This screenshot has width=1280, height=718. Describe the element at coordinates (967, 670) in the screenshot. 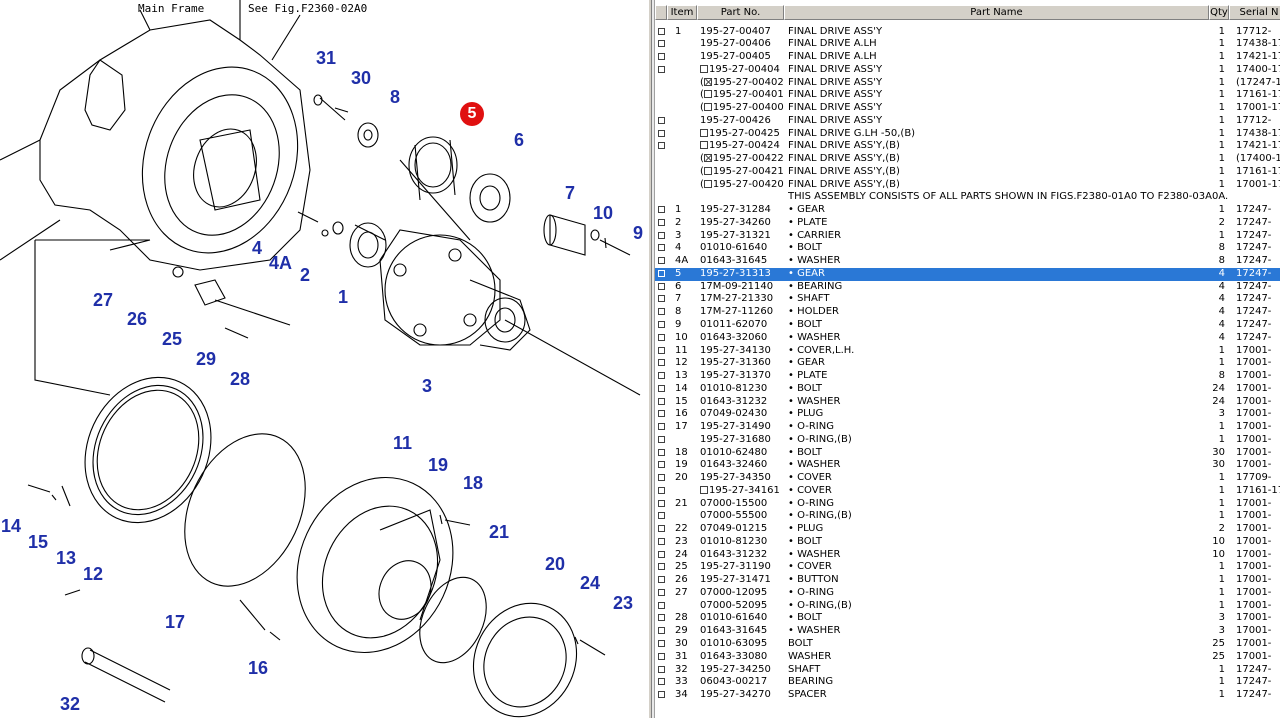

I see `table-row: 32 195-27-34250 SHAFT 1 17247-` at that location.